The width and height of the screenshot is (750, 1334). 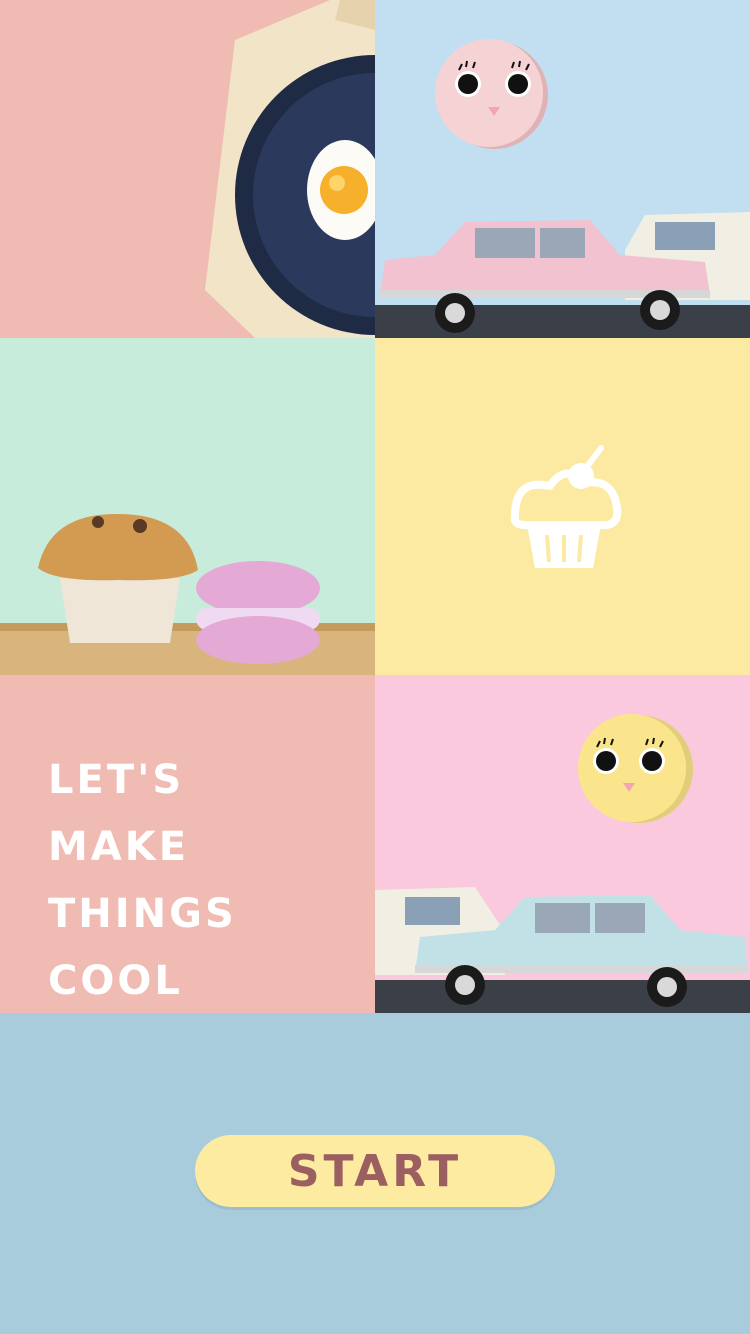 I want to click on yellow-owl-icon, so click(x=635, y=768).